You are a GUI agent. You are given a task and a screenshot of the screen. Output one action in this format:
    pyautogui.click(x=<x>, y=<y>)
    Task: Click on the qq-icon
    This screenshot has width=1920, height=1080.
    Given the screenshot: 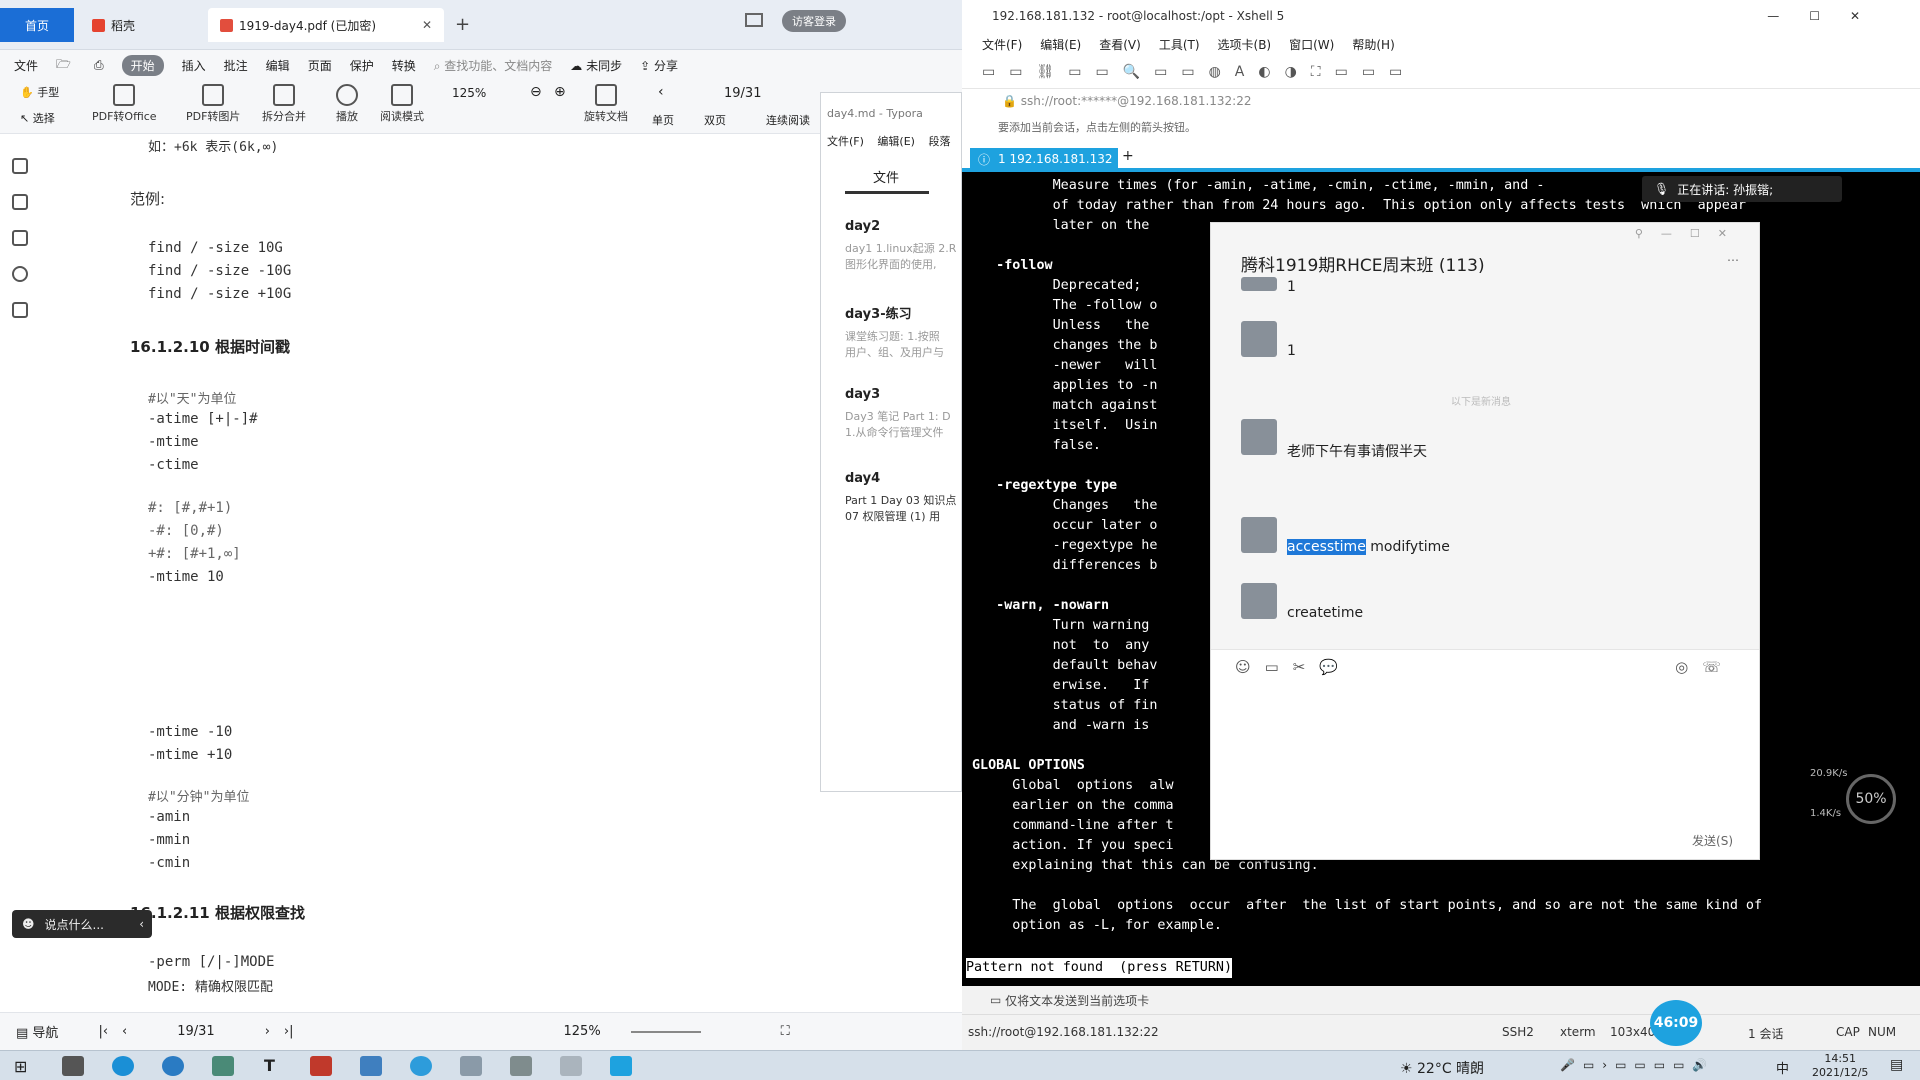 What is the action you would take?
    pyautogui.click(x=421, y=1066)
    